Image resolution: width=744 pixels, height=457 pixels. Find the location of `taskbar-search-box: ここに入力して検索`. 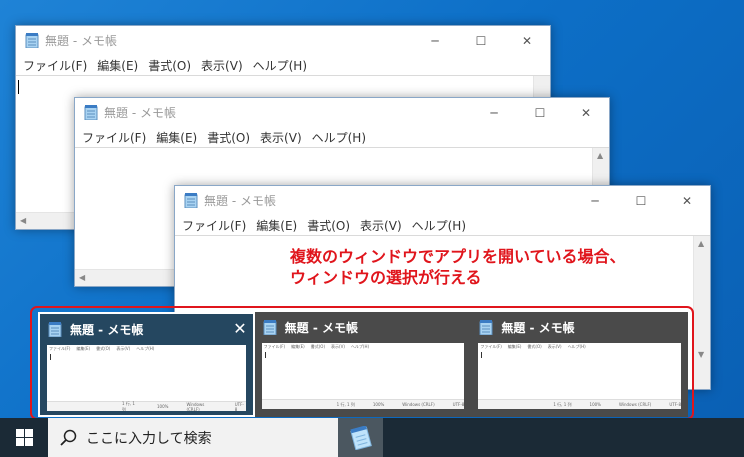

taskbar-search-box: ここに入力して検索 is located at coordinates (193, 437).